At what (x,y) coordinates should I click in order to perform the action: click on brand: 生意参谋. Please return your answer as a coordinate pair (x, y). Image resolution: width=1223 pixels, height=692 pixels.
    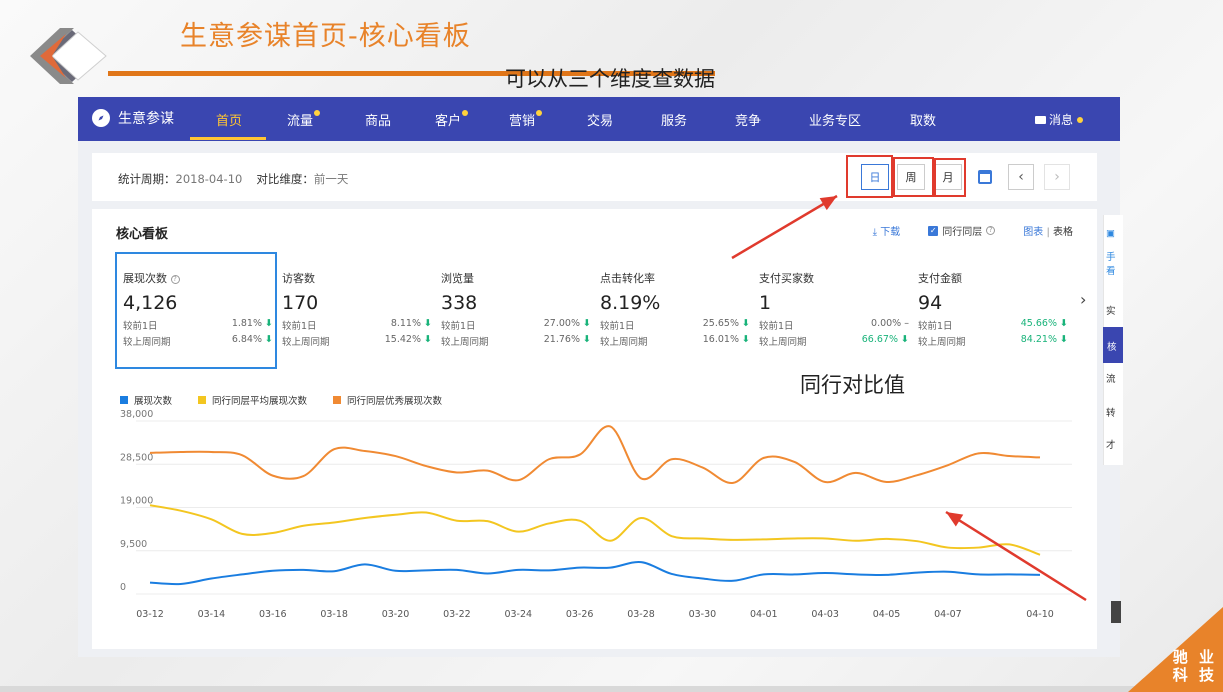
    Looking at the image, I should click on (133, 118).